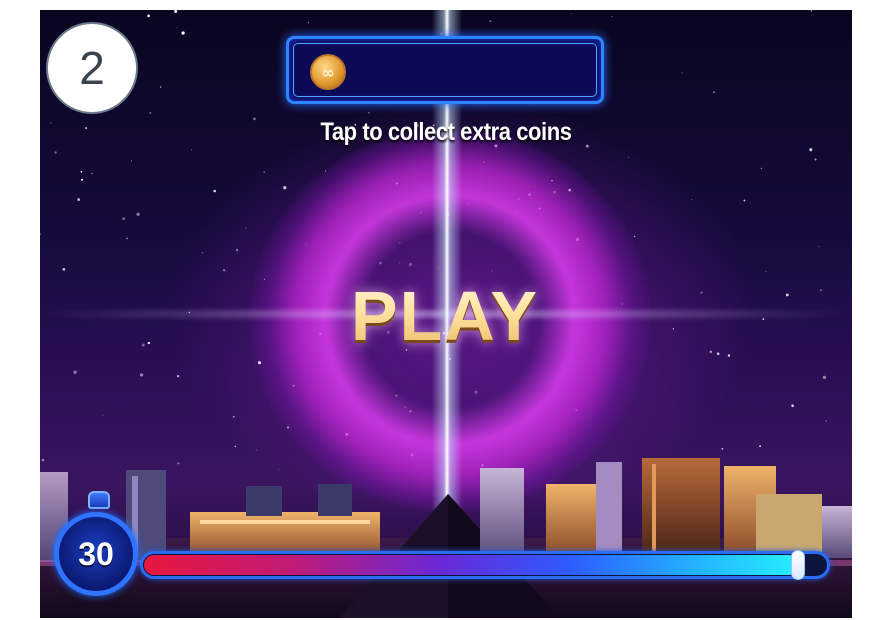 The width and height of the screenshot is (877, 620). I want to click on time-progress-fill, so click(471, 565).